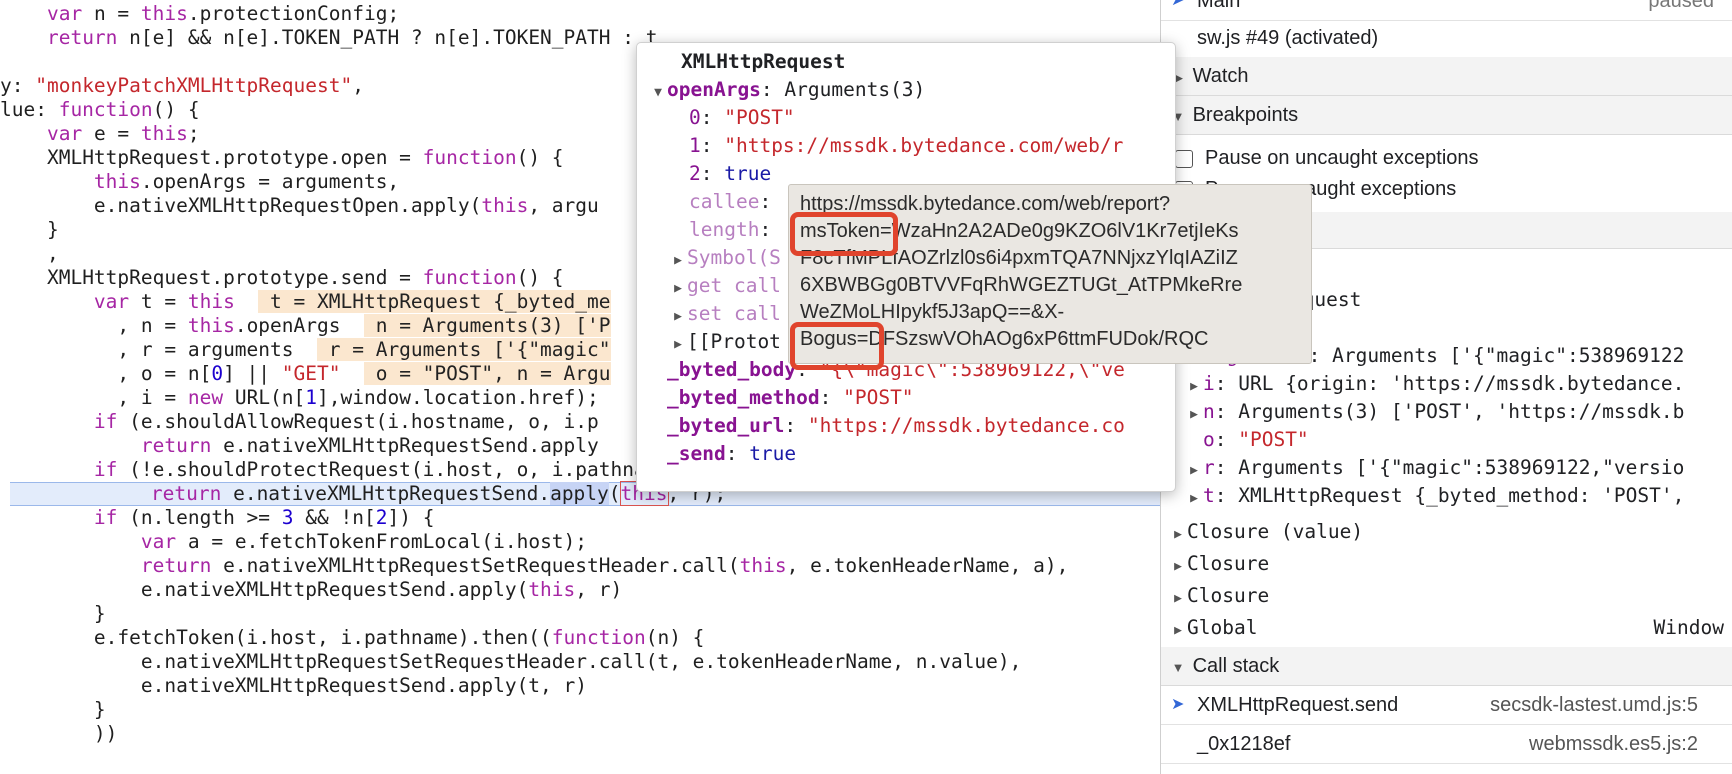 The width and height of the screenshot is (1732, 774). Describe the element at coordinates (1266, 532) in the screenshot. I see `scope-closure-value: ▶ Closure (value)` at that location.